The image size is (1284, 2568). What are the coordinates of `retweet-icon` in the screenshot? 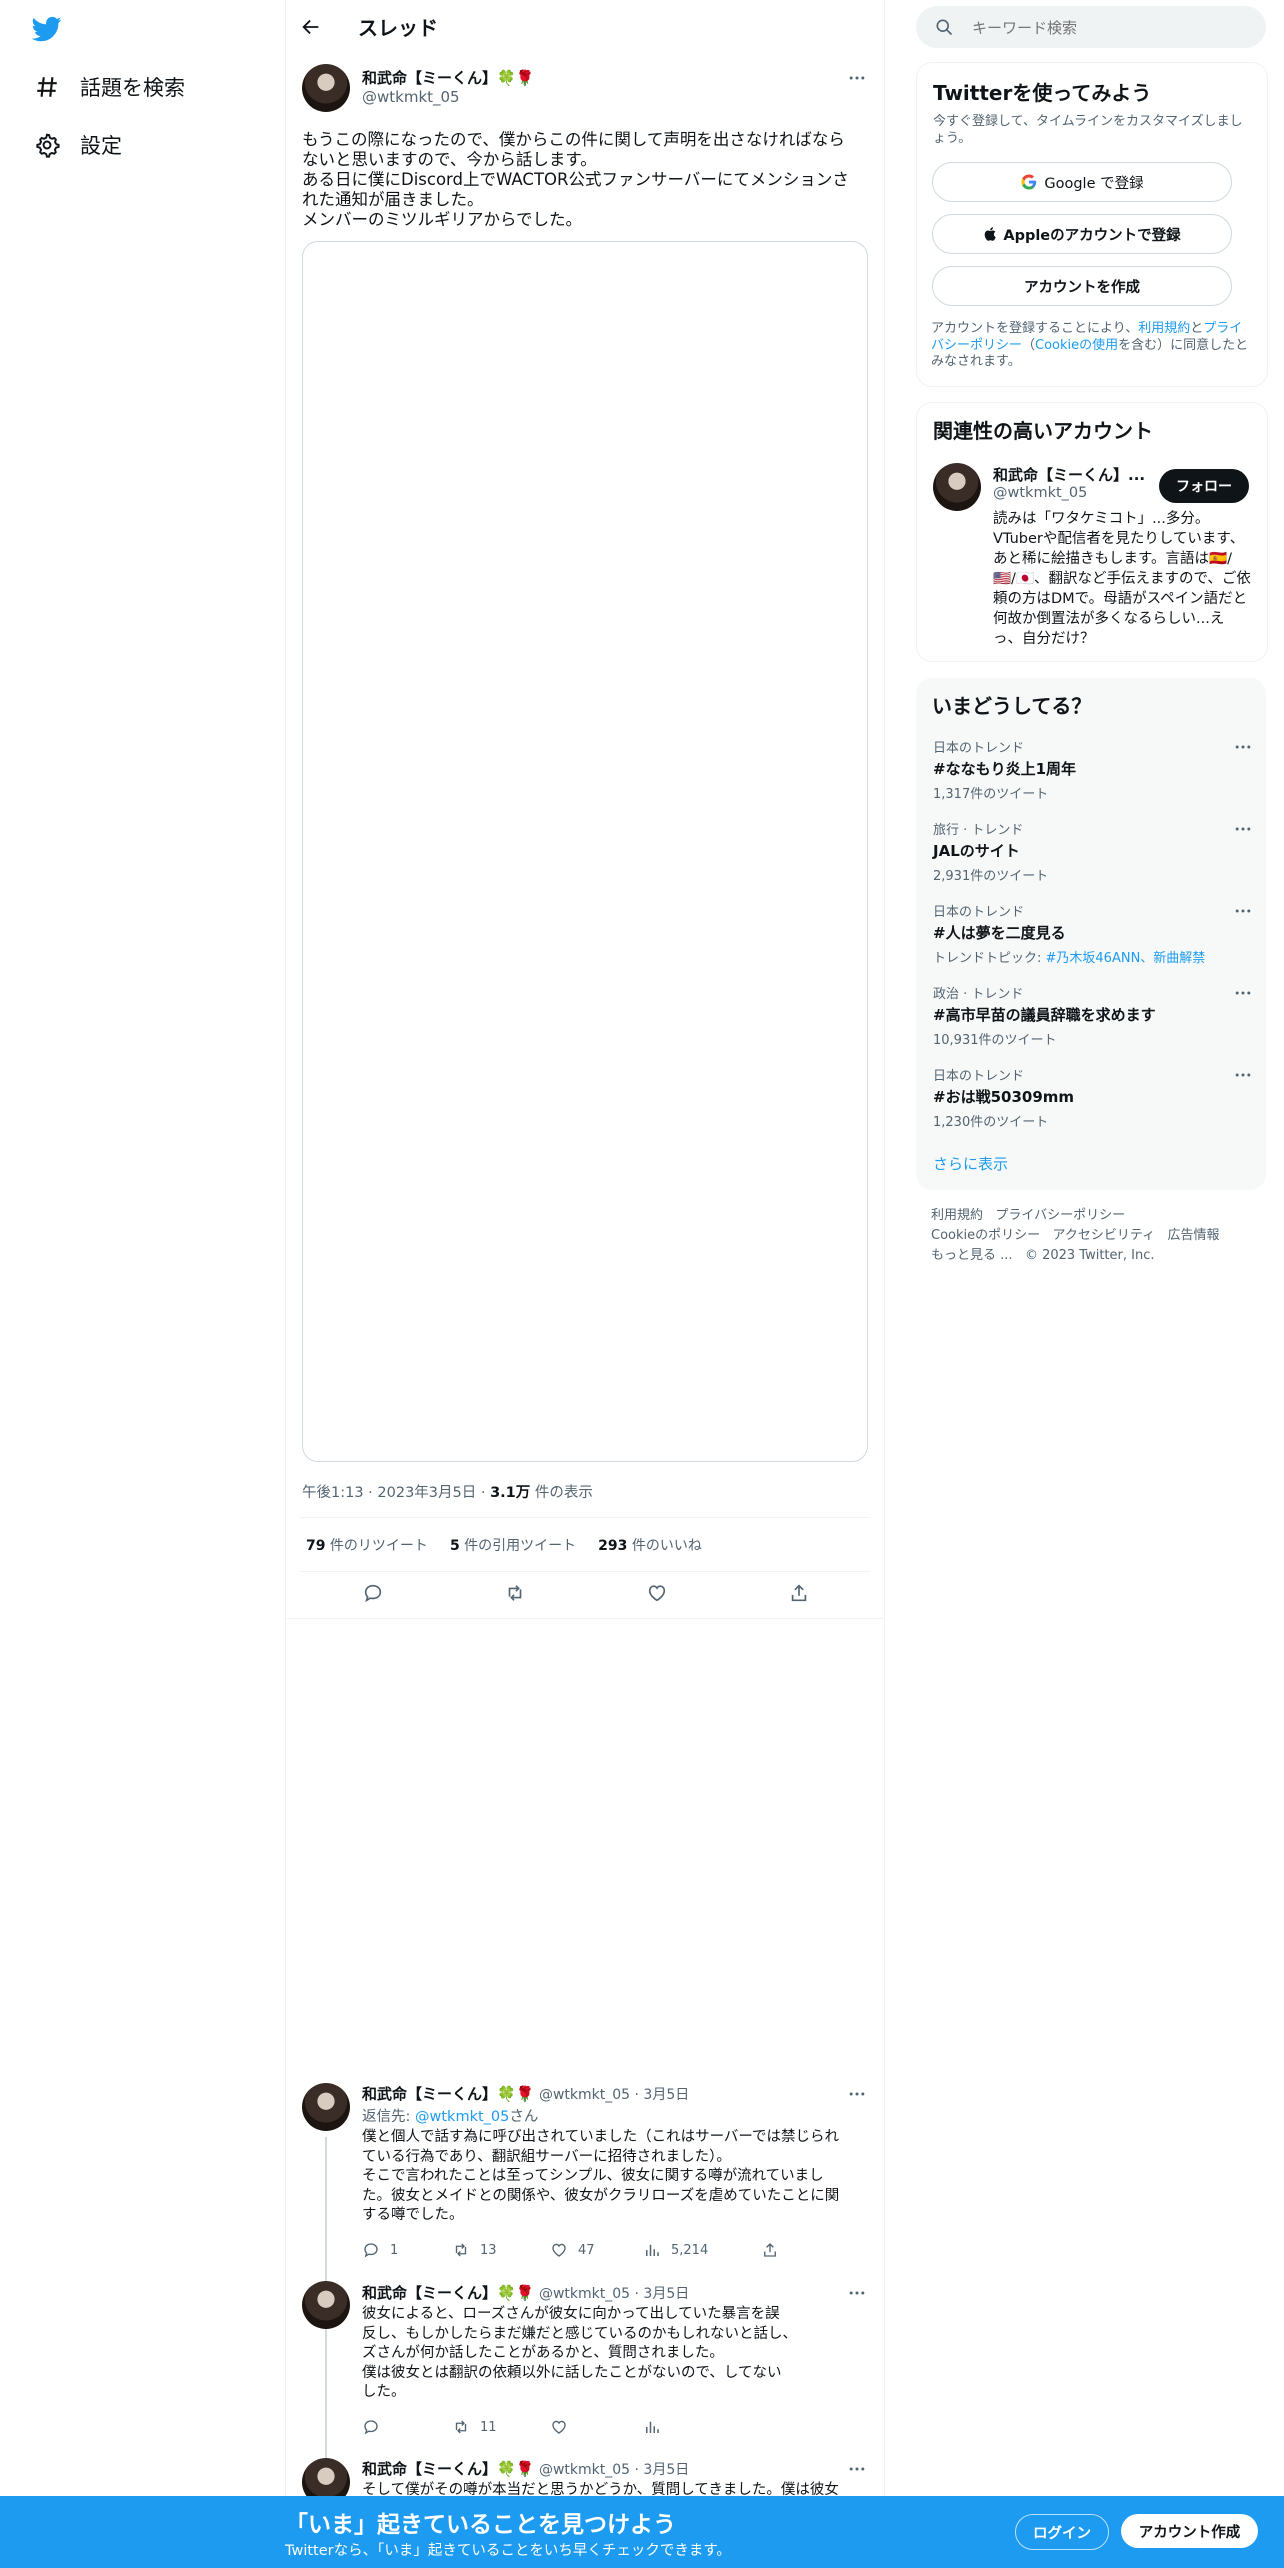 It's located at (515, 1593).